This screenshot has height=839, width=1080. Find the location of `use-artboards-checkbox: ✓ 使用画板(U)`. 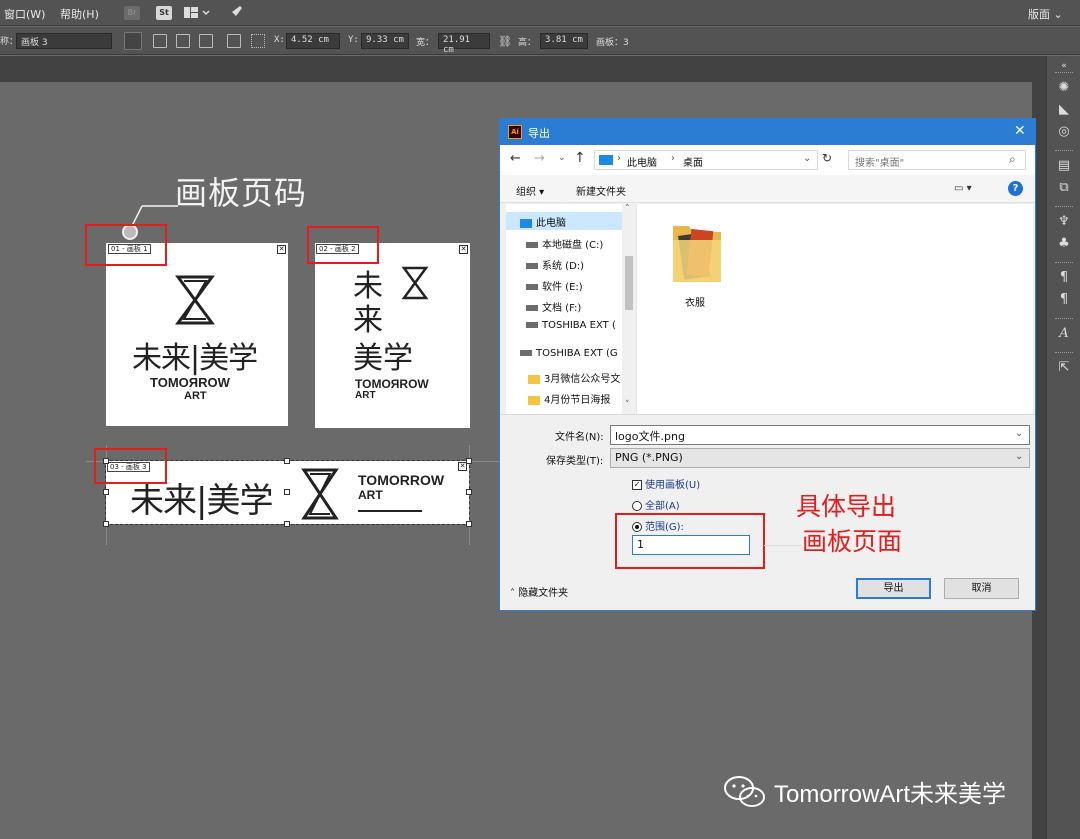

use-artboards-checkbox: ✓ 使用画板(U) is located at coordinates (666, 483).